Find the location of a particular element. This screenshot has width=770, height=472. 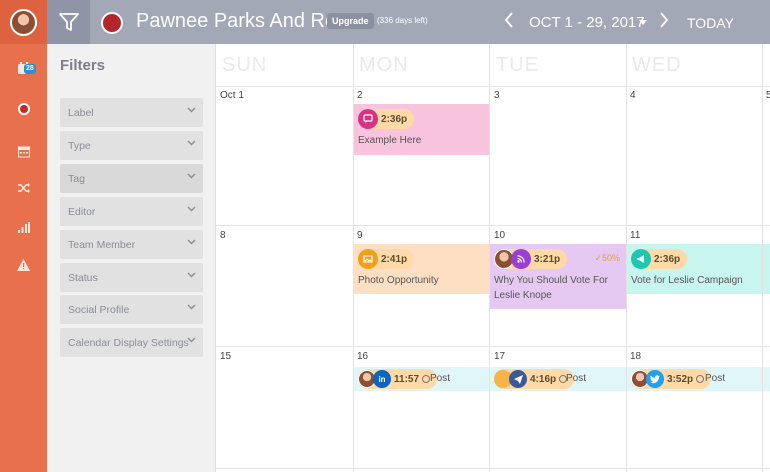

filter-label-text: Team Member is located at coordinates (102, 244).